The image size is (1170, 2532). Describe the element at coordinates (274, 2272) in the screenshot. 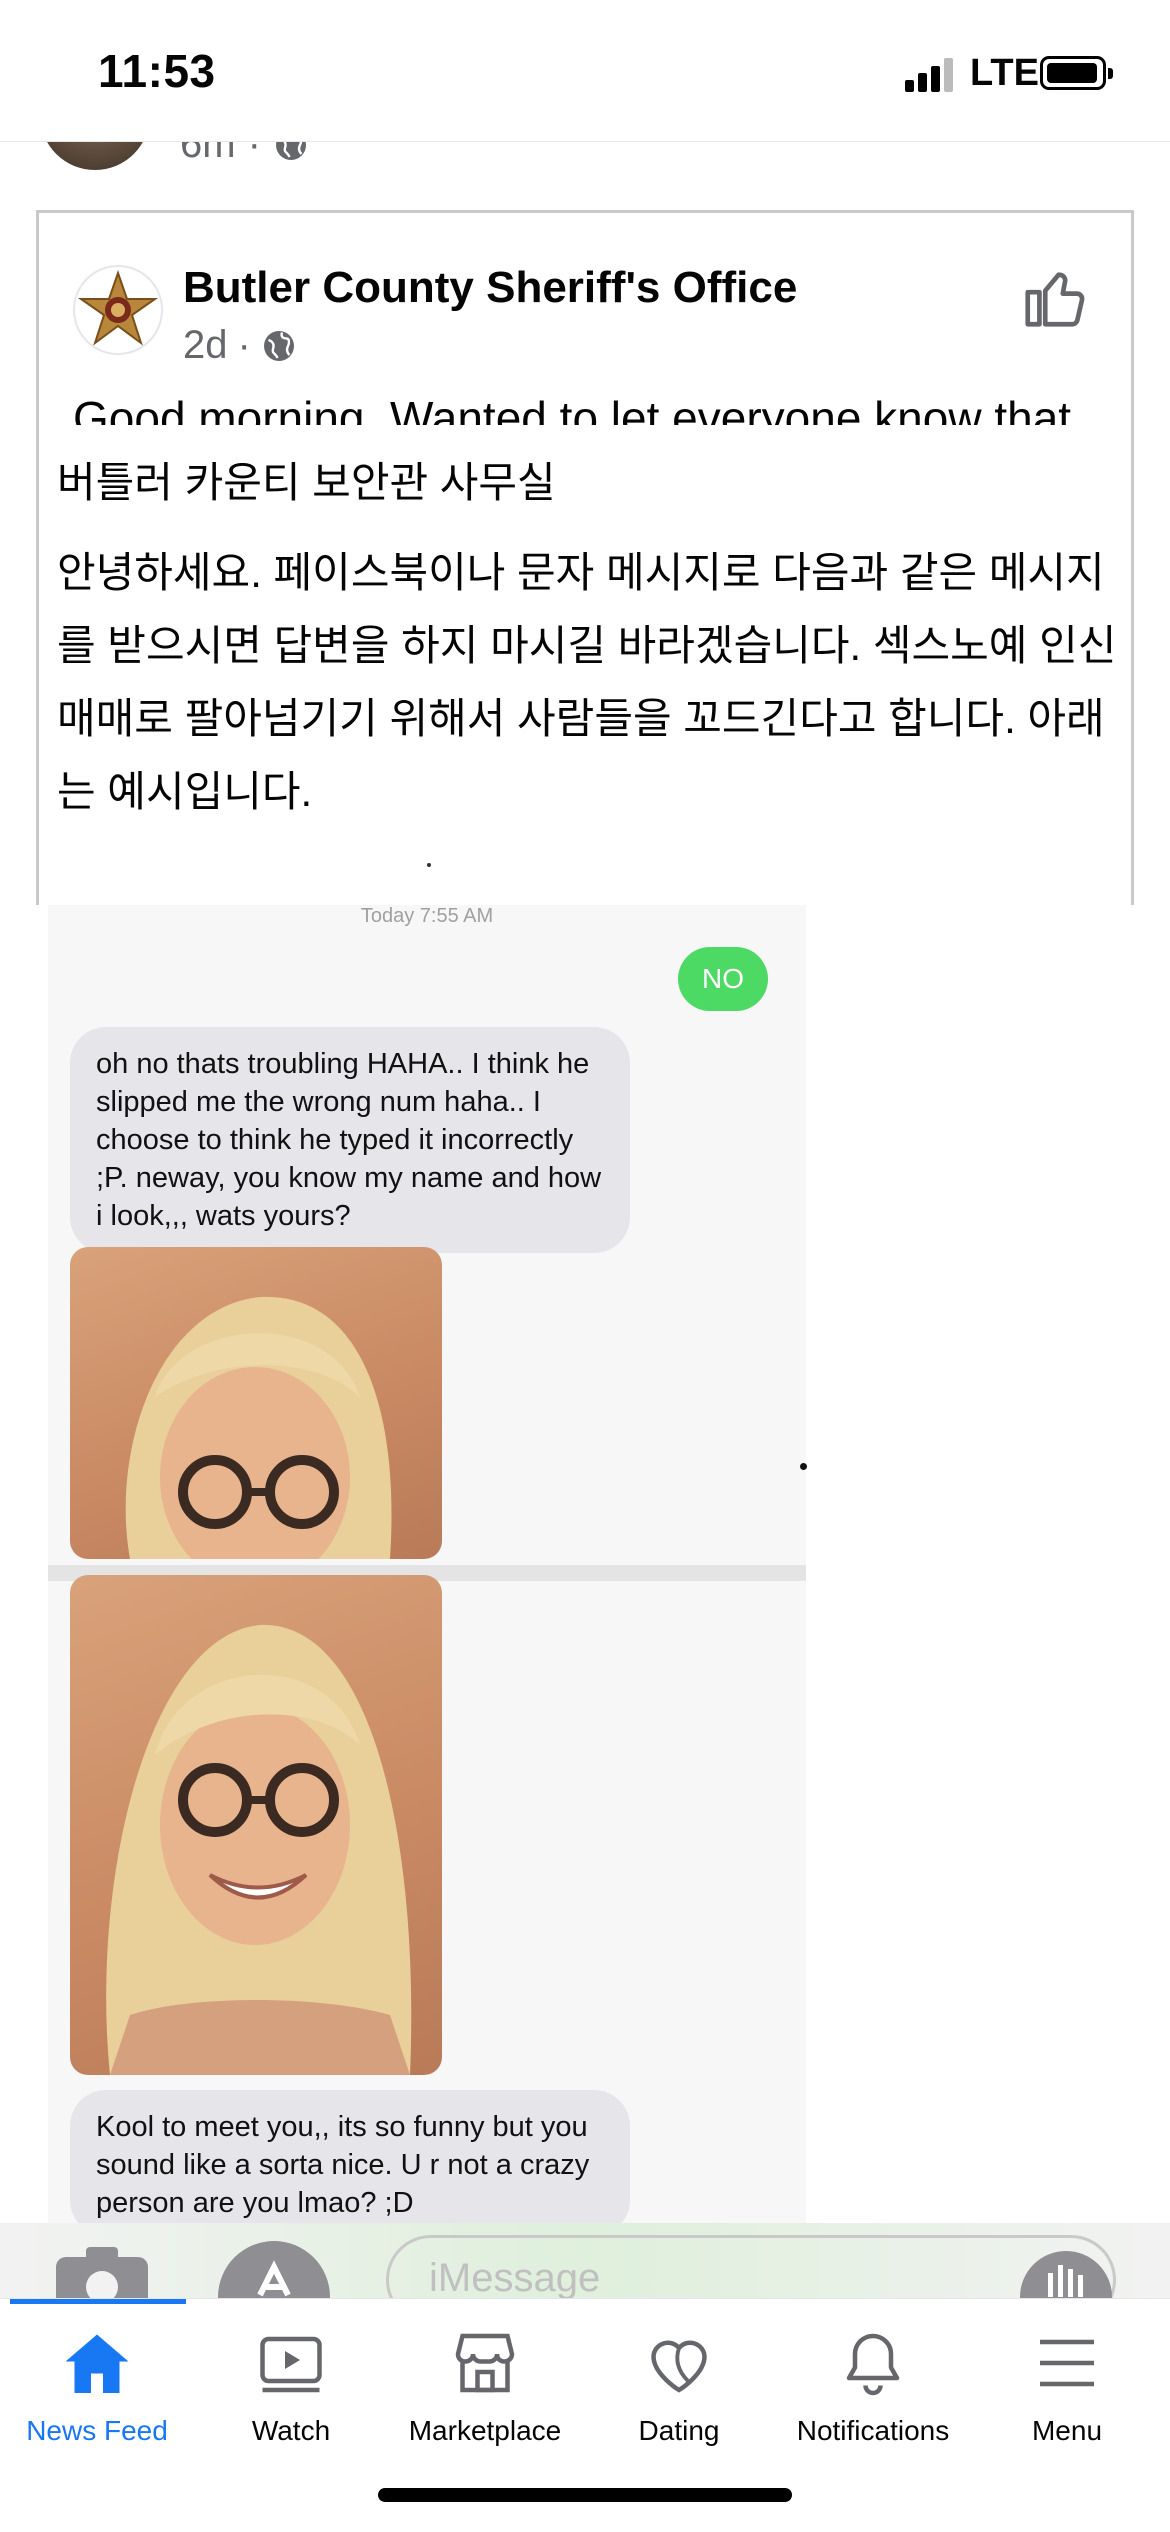

I see `app-store-icon` at that location.